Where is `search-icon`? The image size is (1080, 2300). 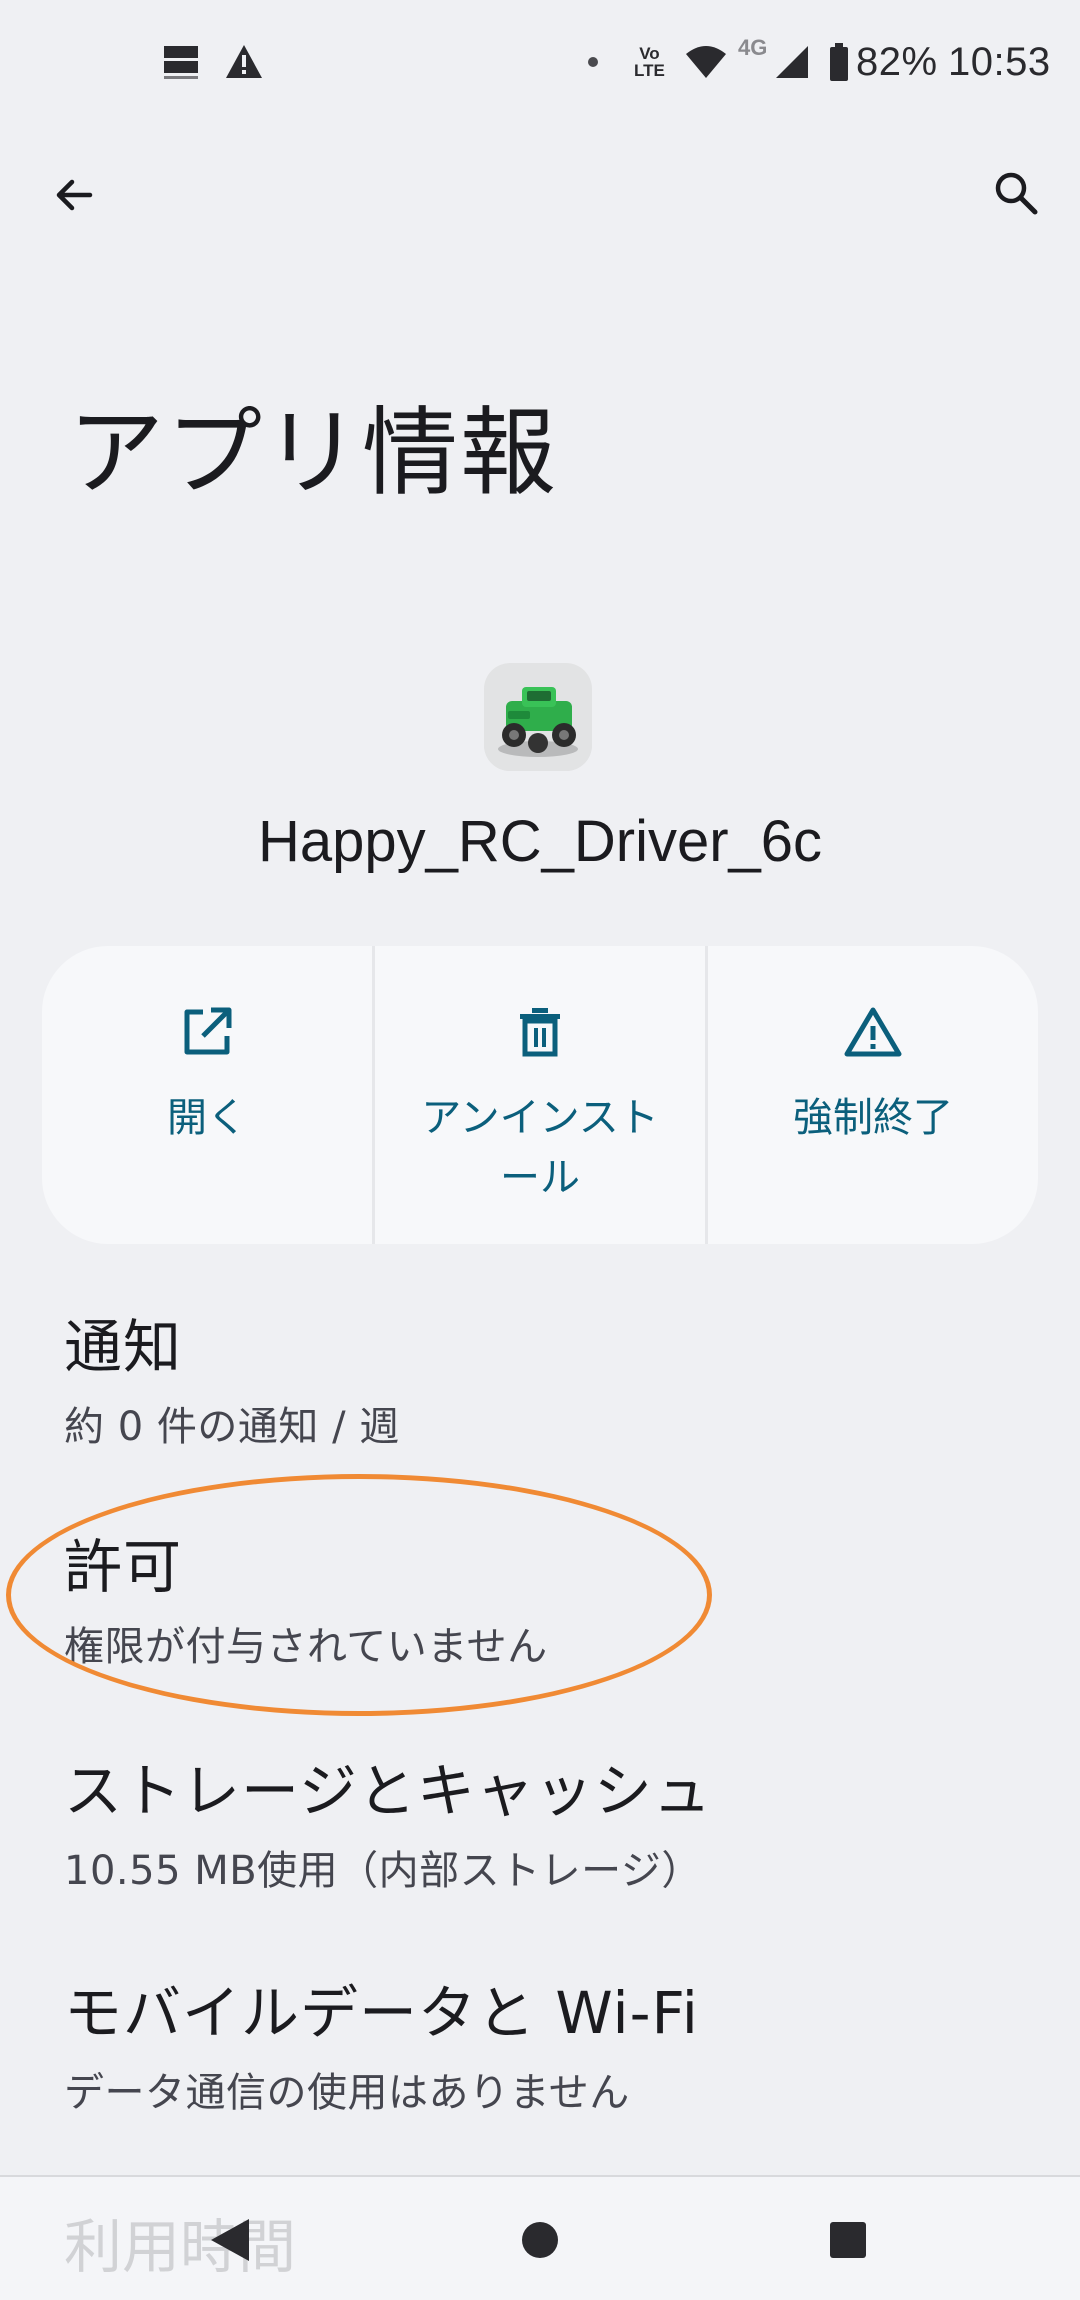
search-icon is located at coordinates (1016, 193).